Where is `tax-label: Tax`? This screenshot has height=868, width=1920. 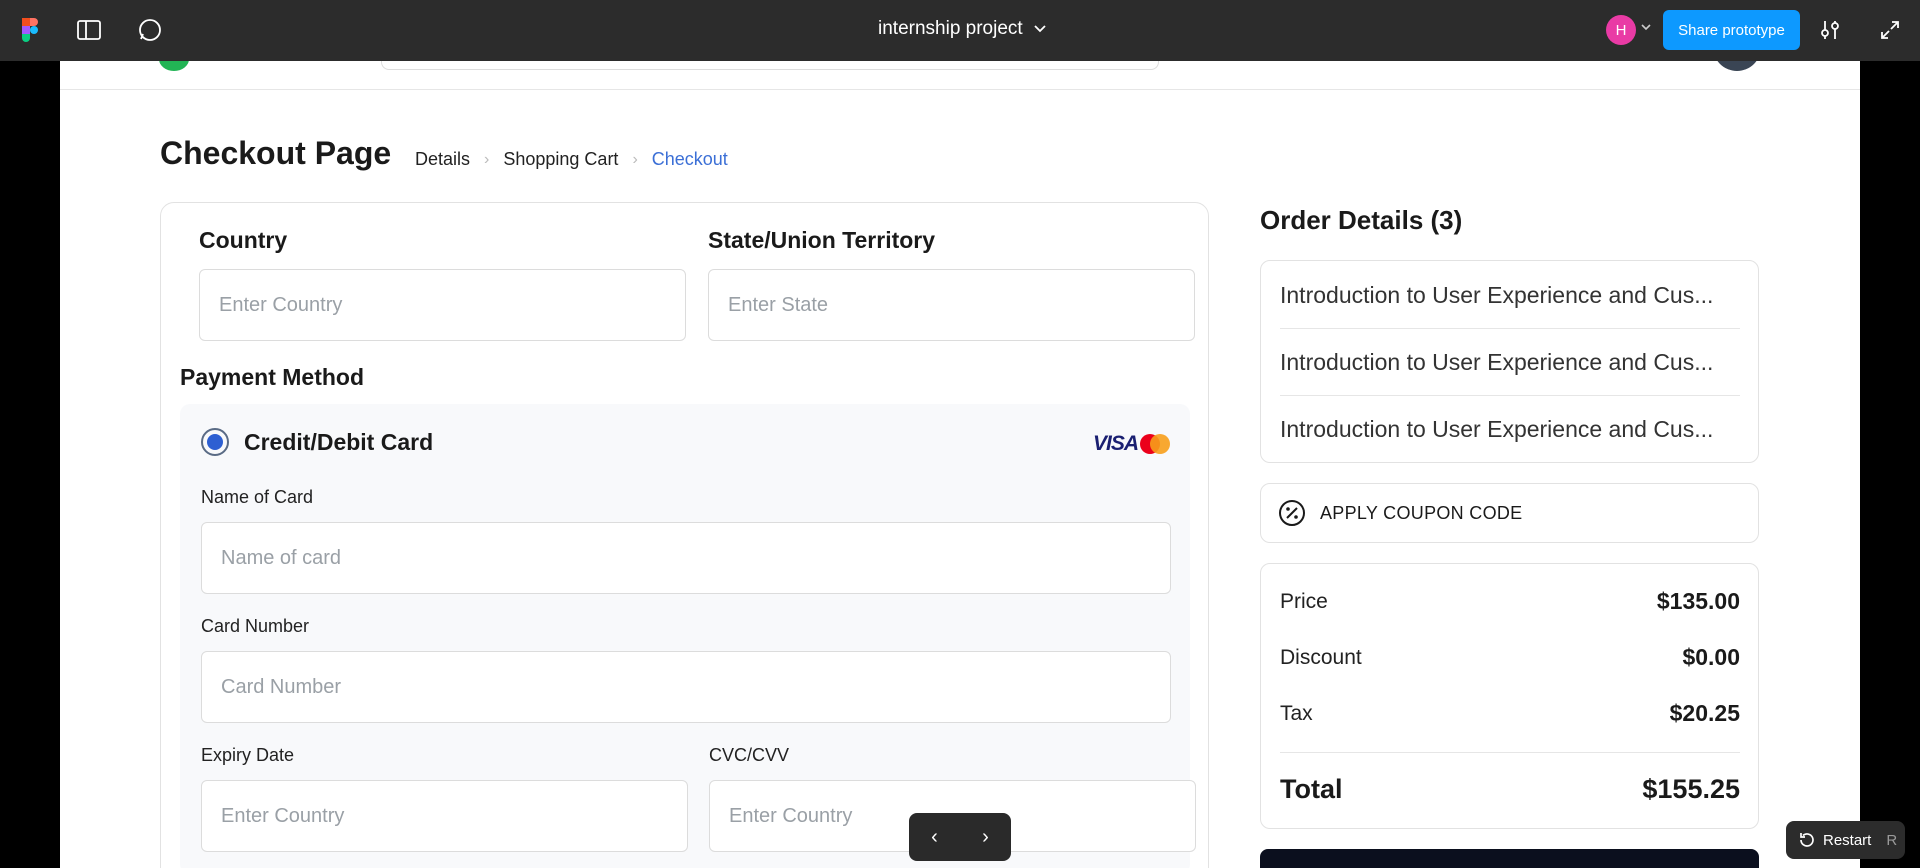 tax-label: Tax is located at coordinates (1296, 713).